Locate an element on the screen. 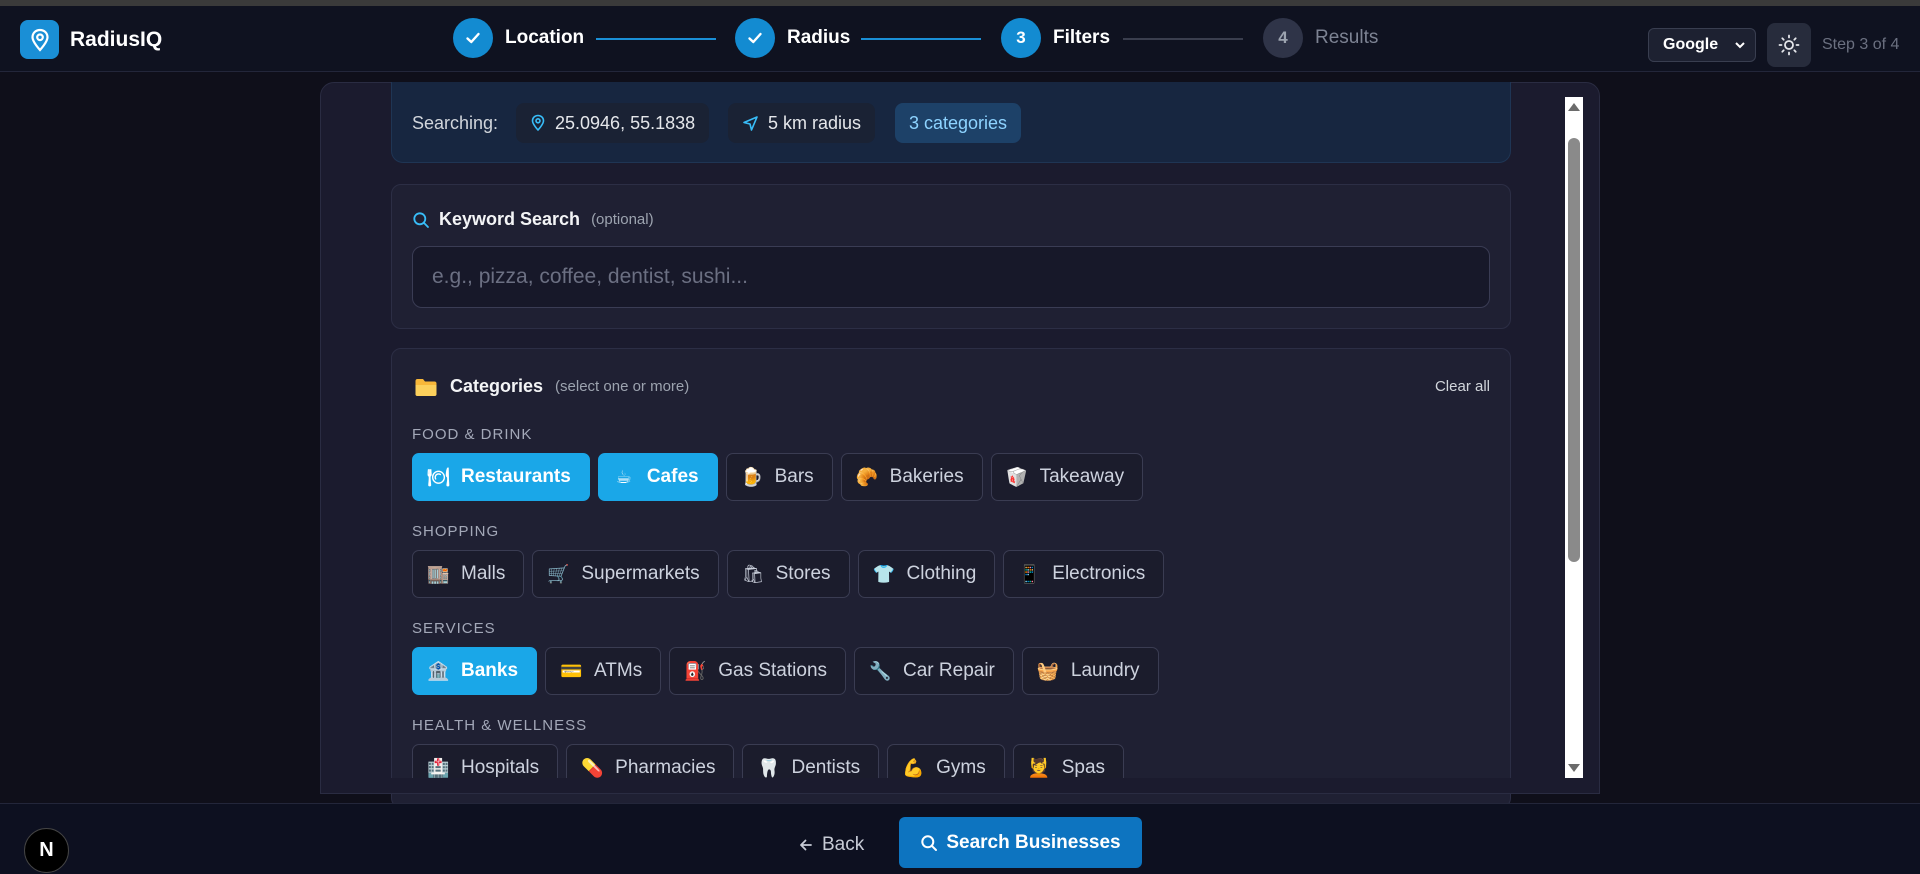 The width and height of the screenshot is (1920, 874). keyword-search-card: Keyword Search (optional) is located at coordinates (951, 256).